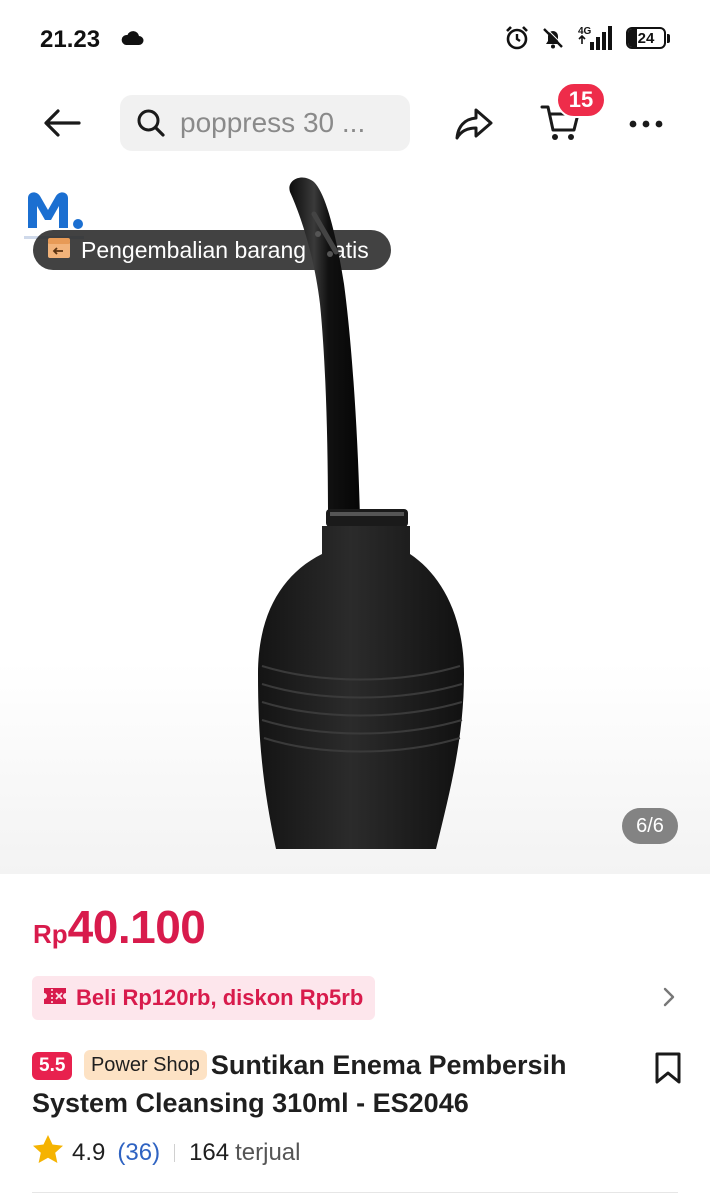 This screenshot has width=710, height=1200. What do you see at coordinates (138, 1153) in the screenshot?
I see `rating-count: (36)` at bounding box center [138, 1153].